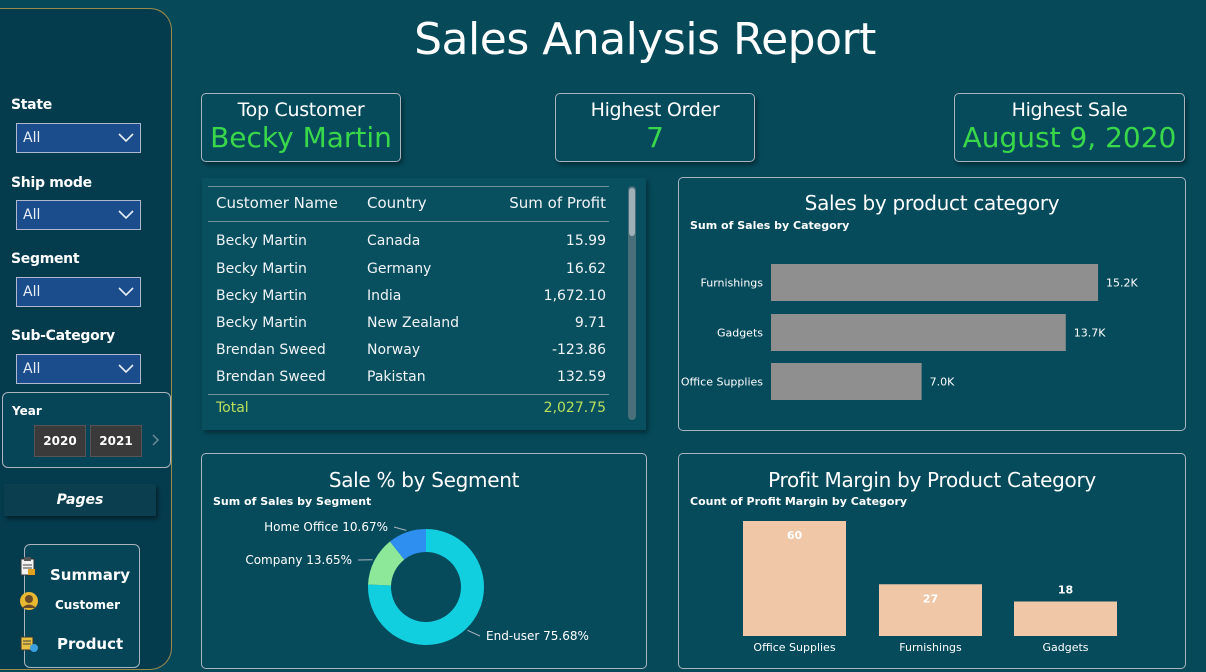 The width and height of the screenshot is (1206, 672). I want to click on profit-margin-chart: 60 Office Supplies 27 Furnishings 18 Gadgets, so click(930, 587).